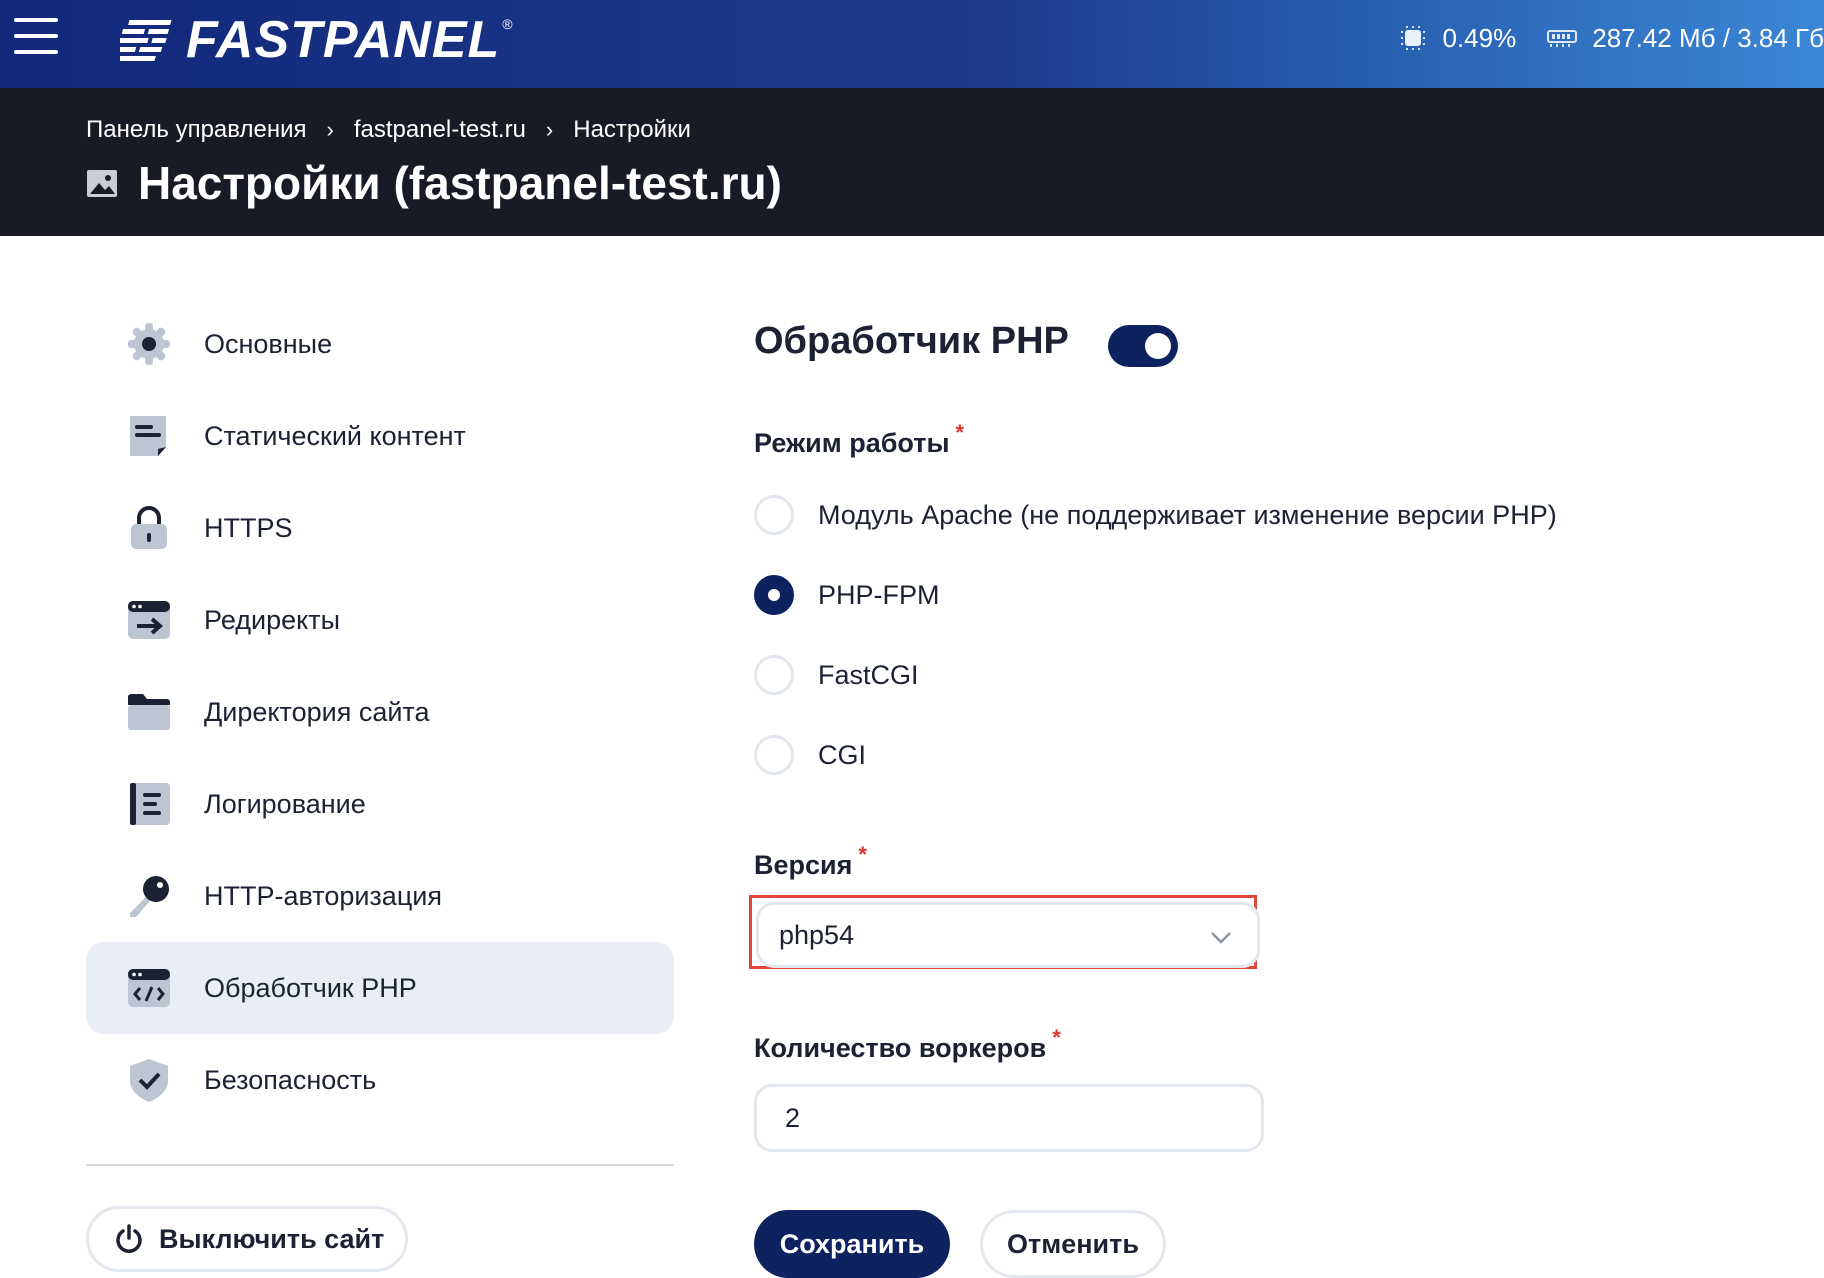 The image size is (1824, 1278). What do you see at coordinates (310, 987) in the screenshot?
I see `sidebar-item-label: Обработчик PHP` at bounding box center [310, 987].